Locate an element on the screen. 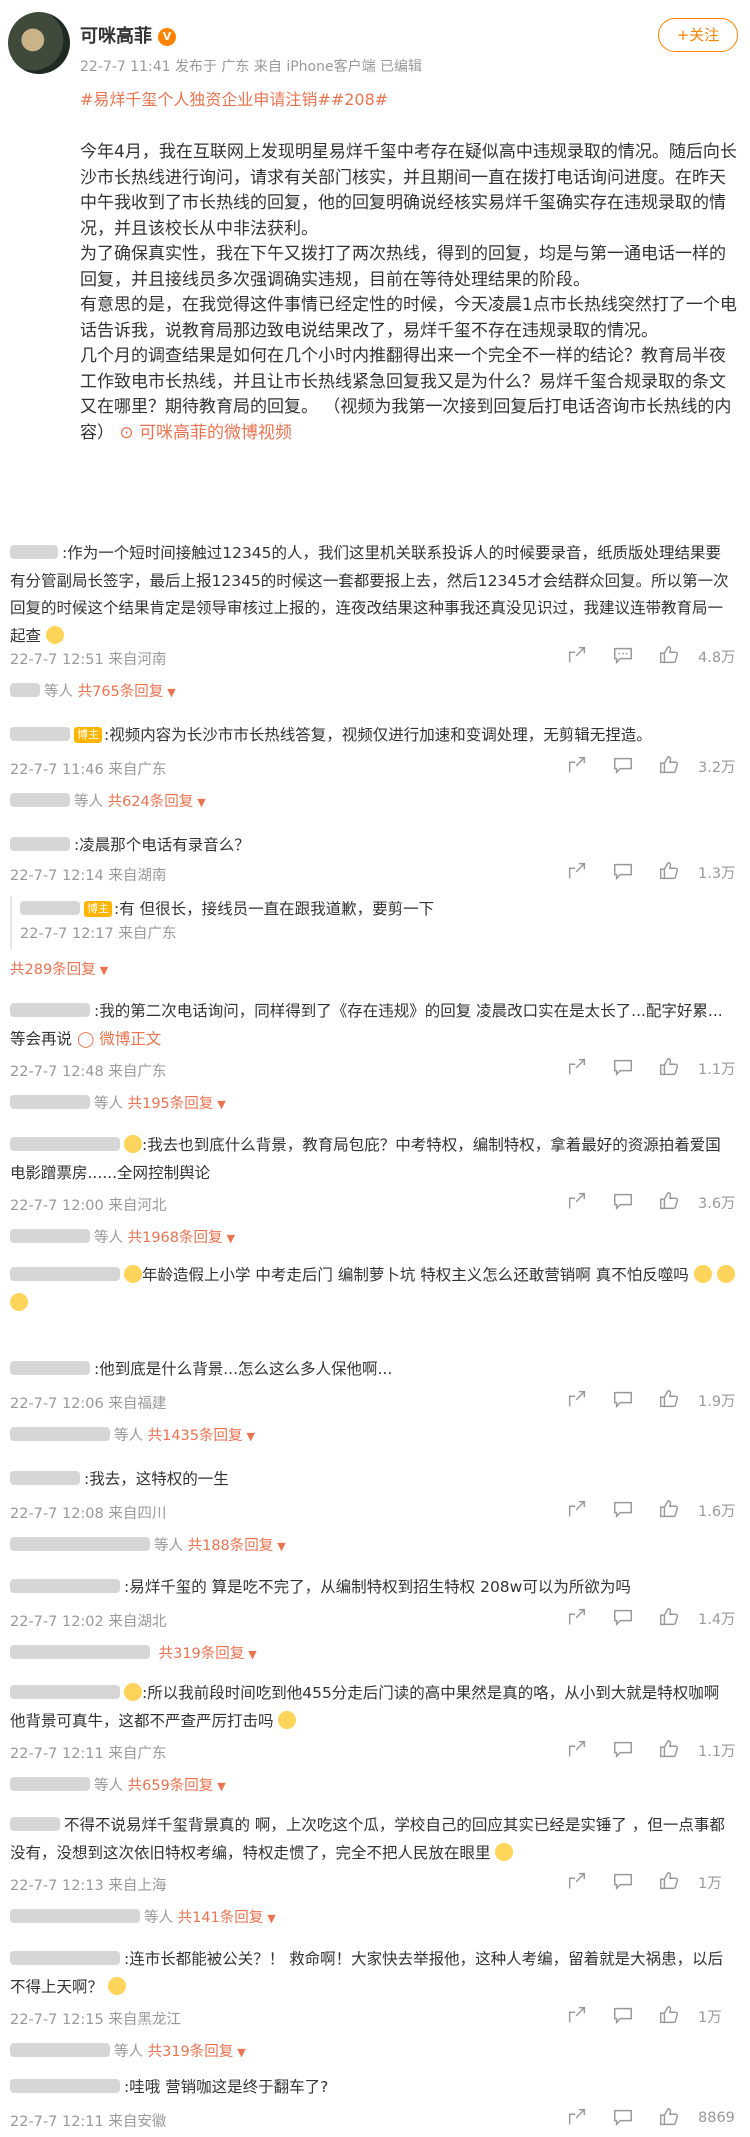 The image size is (750, 2137). reply-summary: 等人 共659条回复 ▼ is located at coordinates (118, 1784).